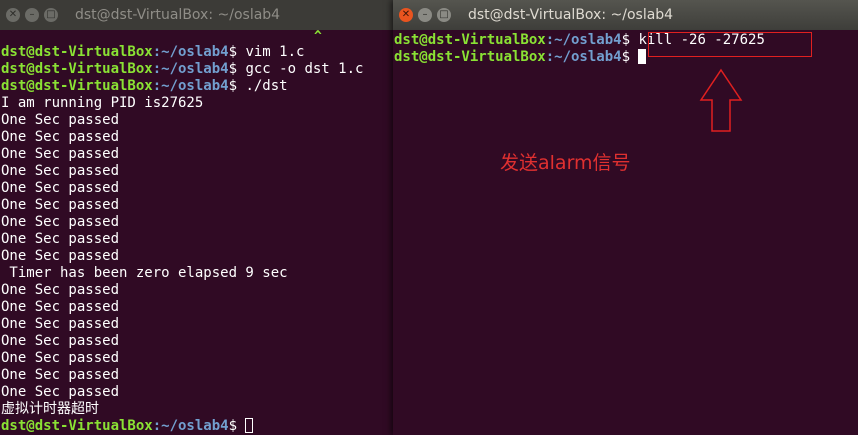 The width and height of the screenshot is (858, 435). What do you see at coordinates (275, 52) in the screenshot?
I see `command-text: vim 1.c` at bounding box center [275, 52].